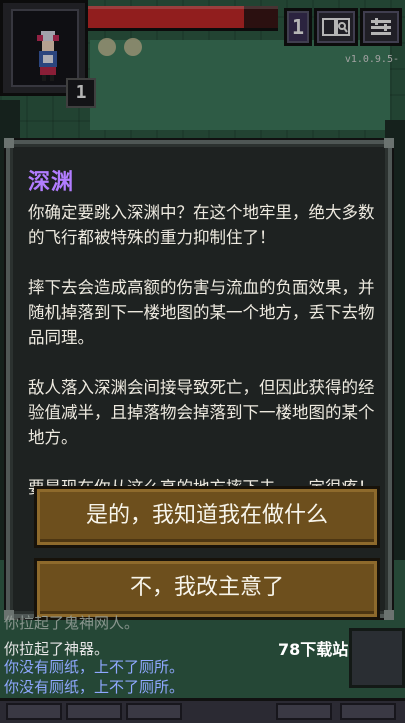 The height and width of the screenshot is (723, 405). Describe the element at coordinates (313, 649) in the screenshot. I see `watermark: 78下载站` at that location.